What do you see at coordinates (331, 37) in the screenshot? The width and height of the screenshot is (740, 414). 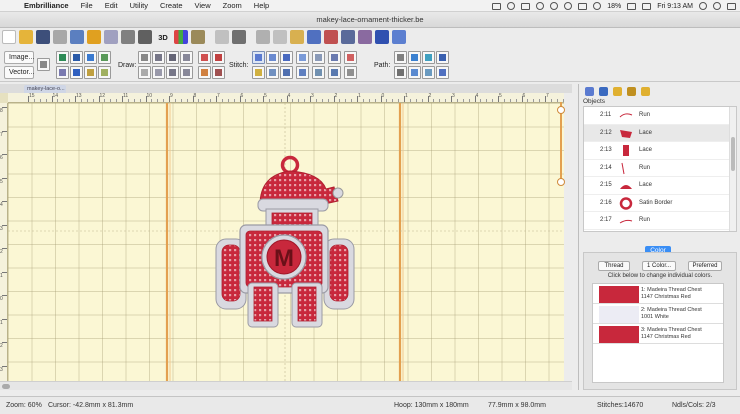 I see `merge-icon` at bounding box center [331, 37].